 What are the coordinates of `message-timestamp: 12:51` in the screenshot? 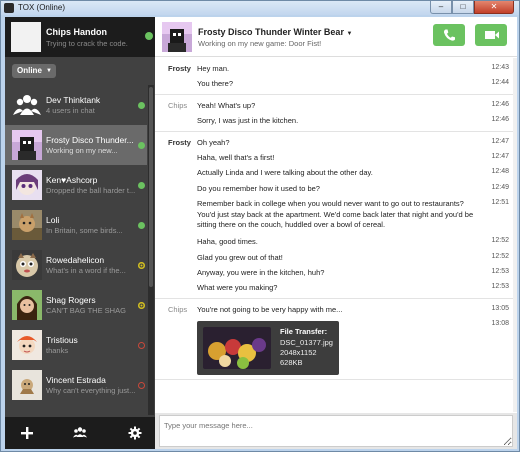 It's located at (500, 203).